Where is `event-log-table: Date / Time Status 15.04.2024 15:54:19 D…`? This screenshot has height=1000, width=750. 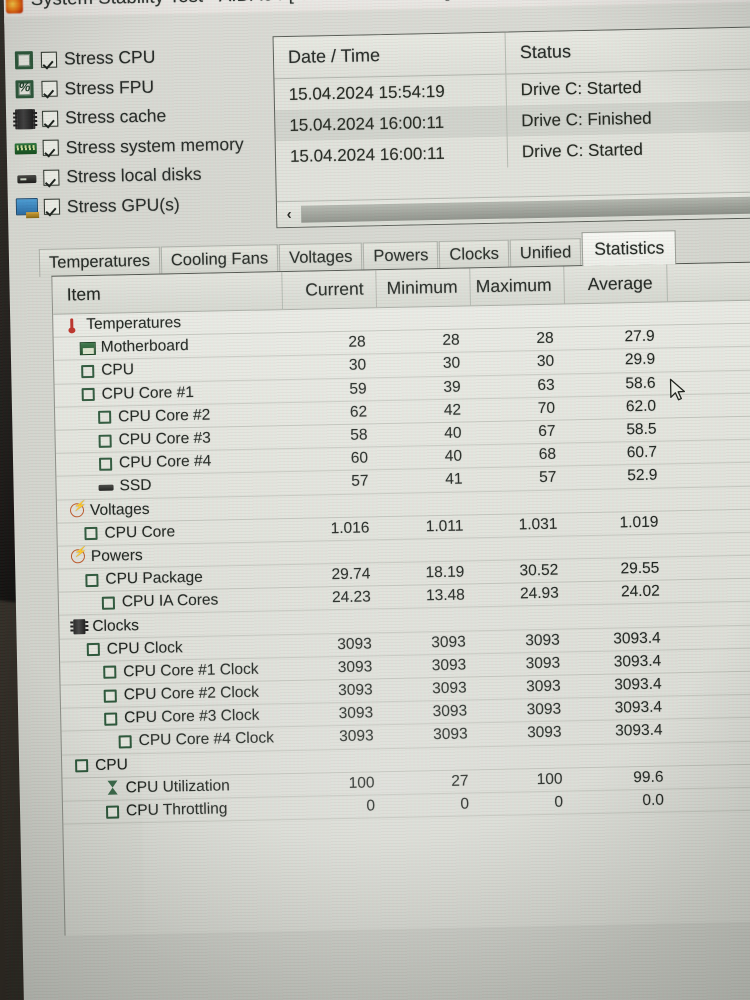 event-log-table: Date / Time Status 15.04.2024 15:54:19 D… is located at coordinates (511, 127).